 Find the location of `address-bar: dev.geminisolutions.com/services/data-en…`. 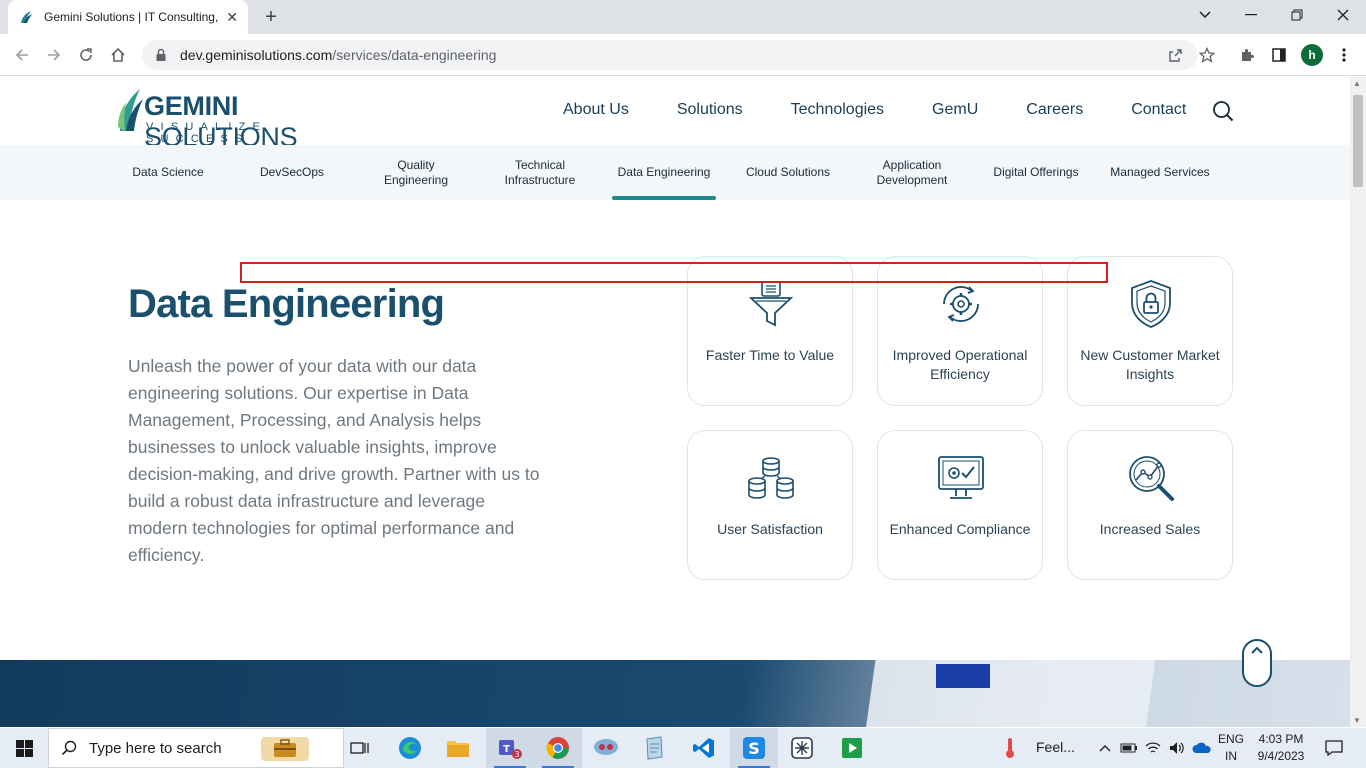

address-bar: dev.geminisolutions.com/services/data-en… is located at coordinates (670, 55).